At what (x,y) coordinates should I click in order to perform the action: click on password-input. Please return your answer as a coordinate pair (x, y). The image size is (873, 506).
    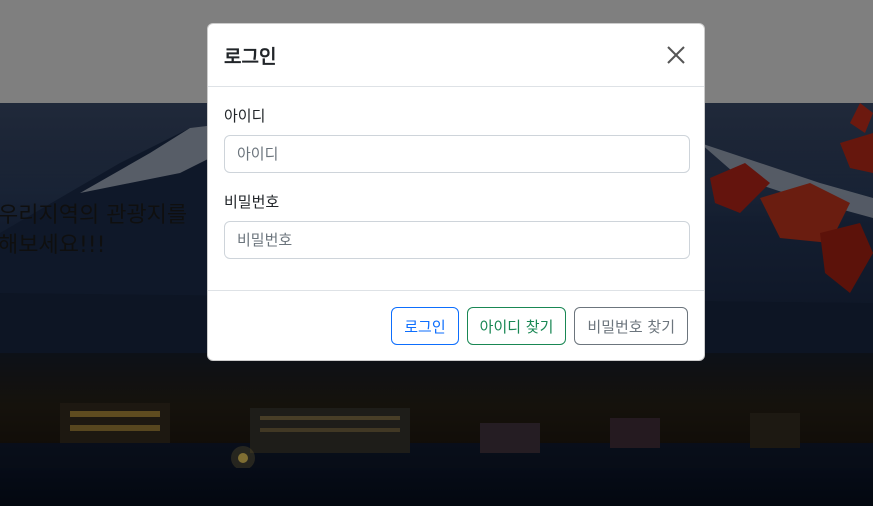
    Looking at the image, I should click on (457, 240).